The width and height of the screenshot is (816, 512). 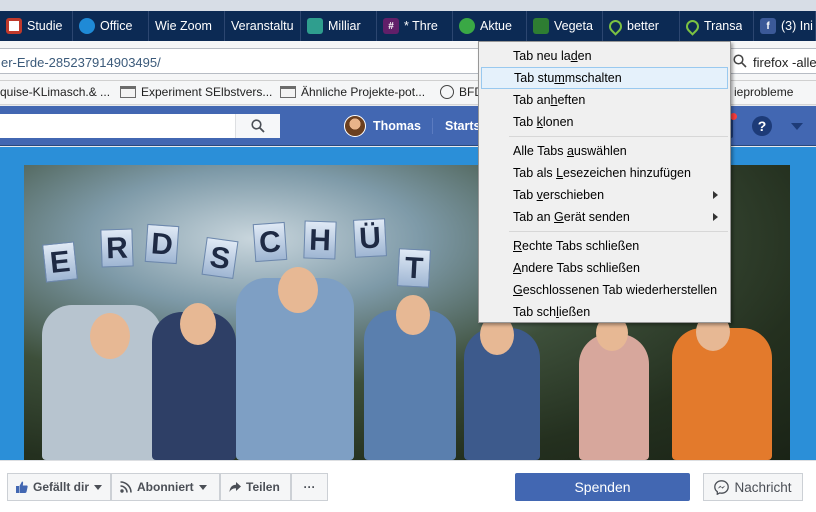 I want to click on bookmark-item: ieprobleme, so click(x=763, y=92).